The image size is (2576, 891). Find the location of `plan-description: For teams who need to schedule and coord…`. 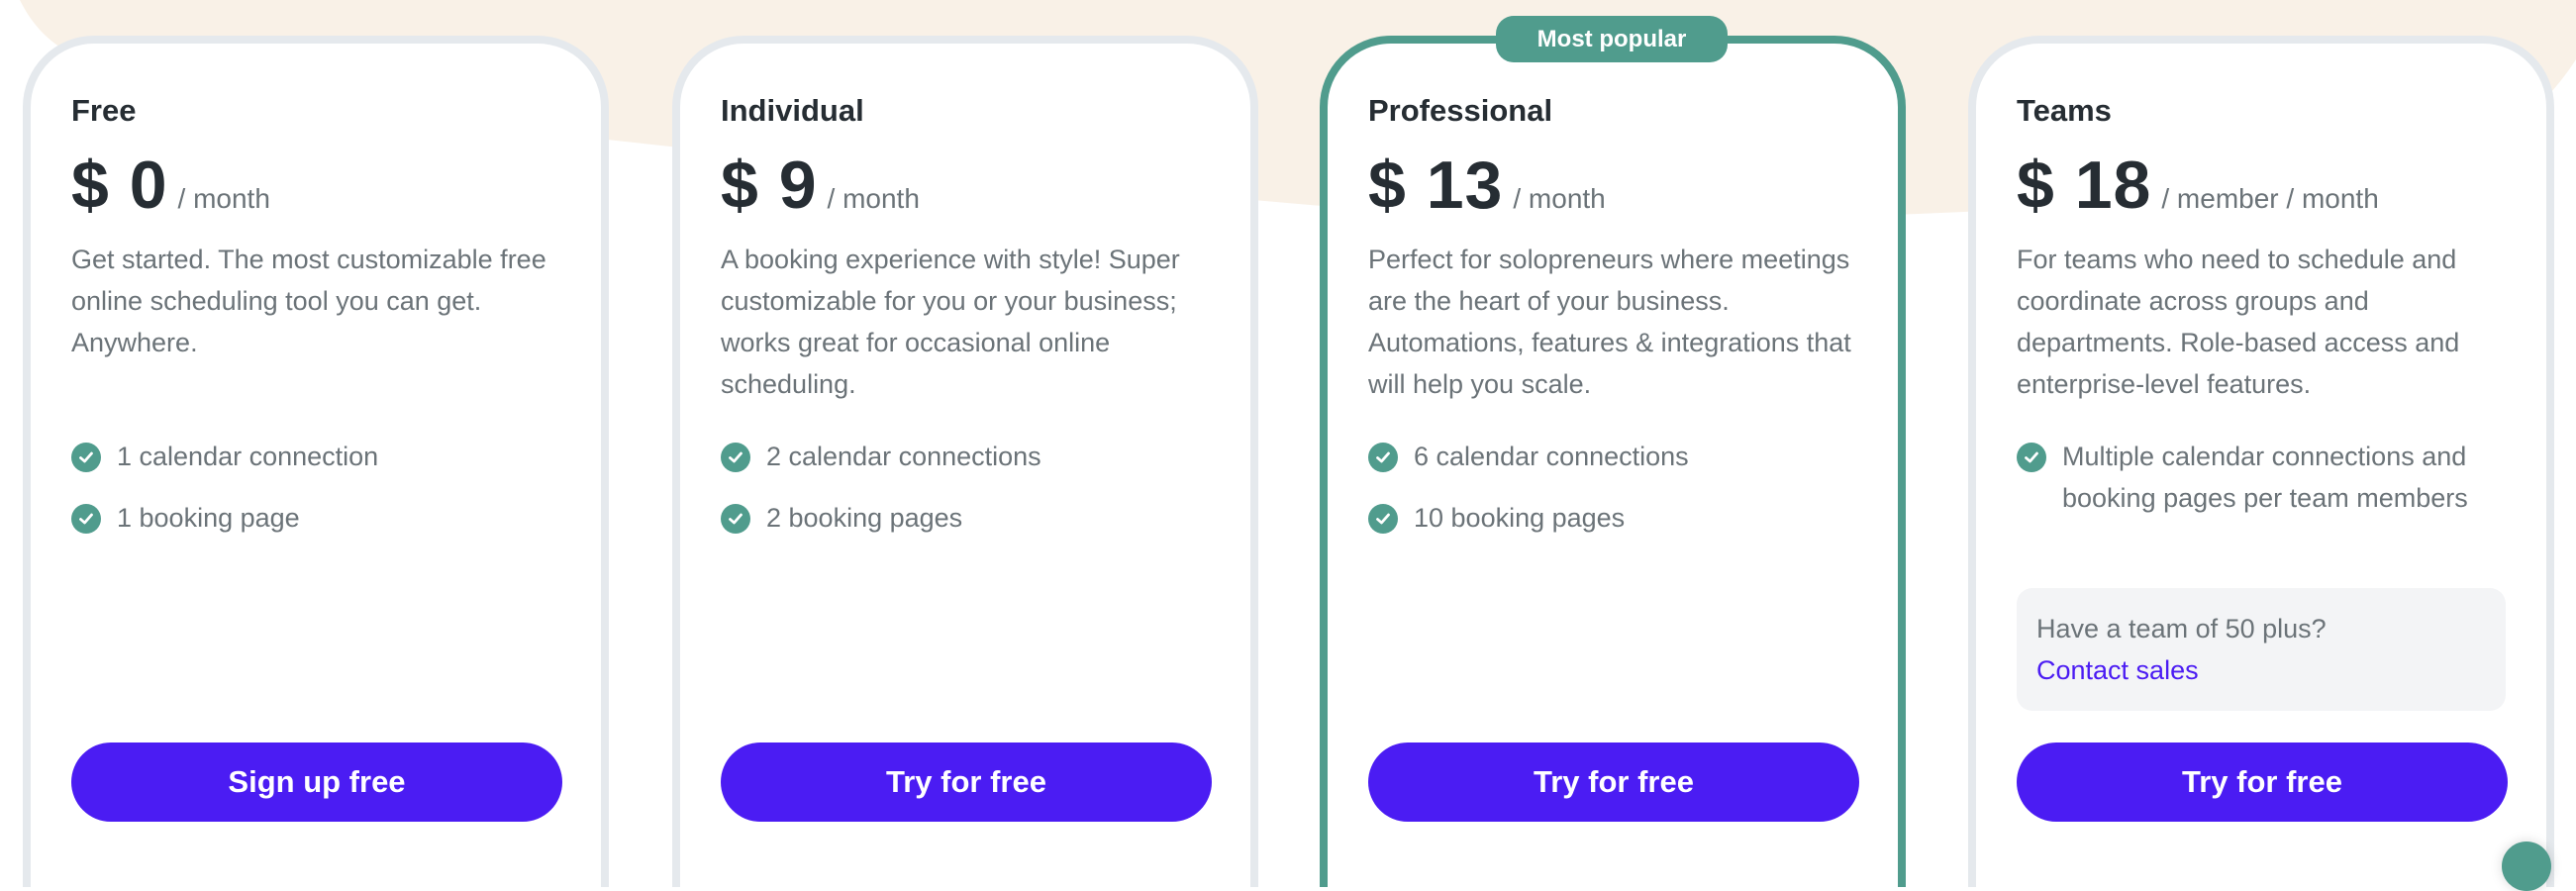

plan-description: For teams who need to schedule and coord… is located at coordinates (2238, 322).